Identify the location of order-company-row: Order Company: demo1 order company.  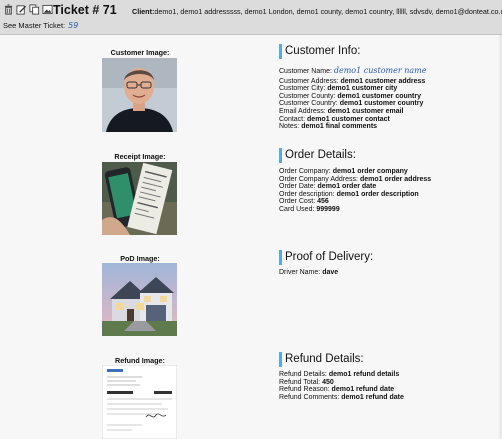
(355, 172).